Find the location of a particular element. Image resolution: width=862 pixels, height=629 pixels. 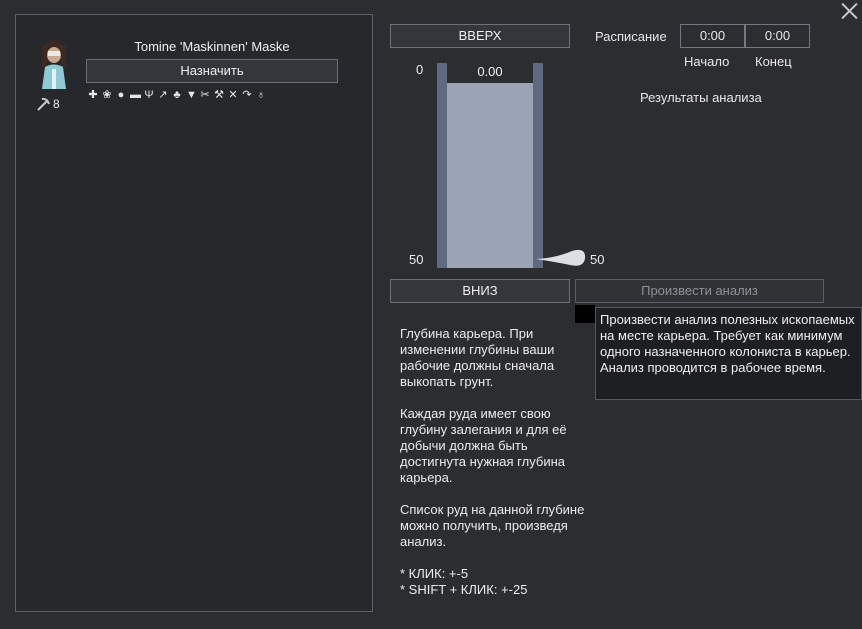

gauge-rail-left is located at coordinates (442, 165).